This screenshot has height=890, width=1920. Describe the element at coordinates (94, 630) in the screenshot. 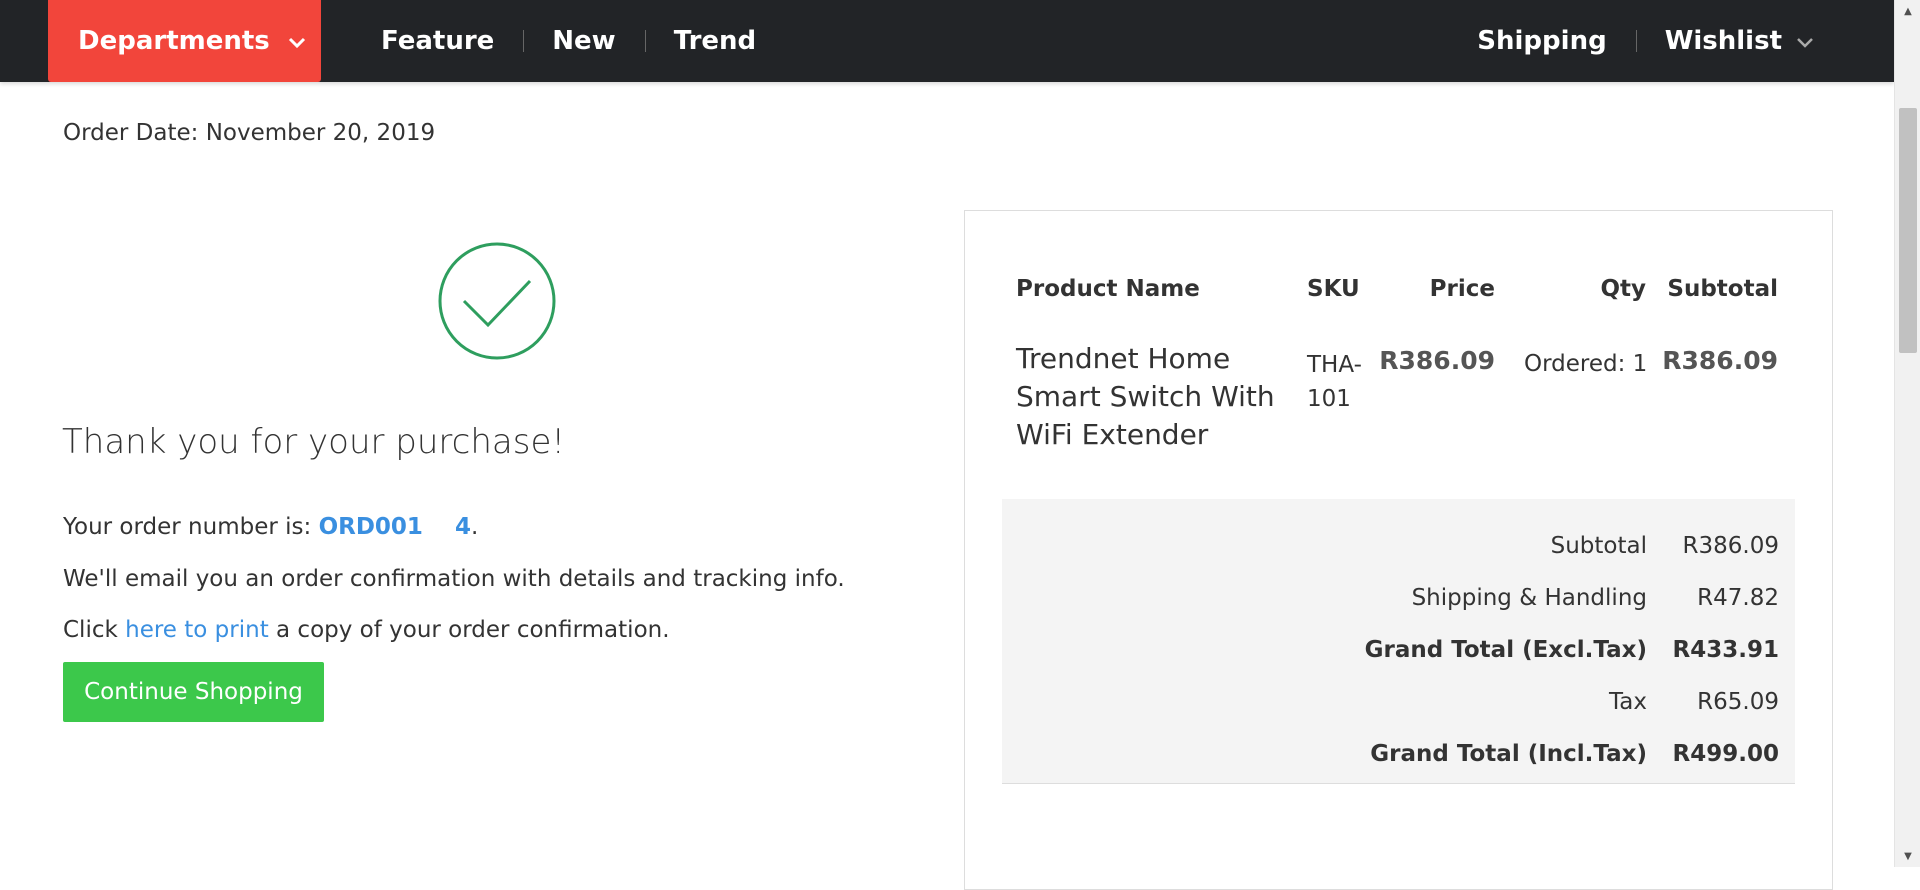

I see `print-prefix: Click` at that location.